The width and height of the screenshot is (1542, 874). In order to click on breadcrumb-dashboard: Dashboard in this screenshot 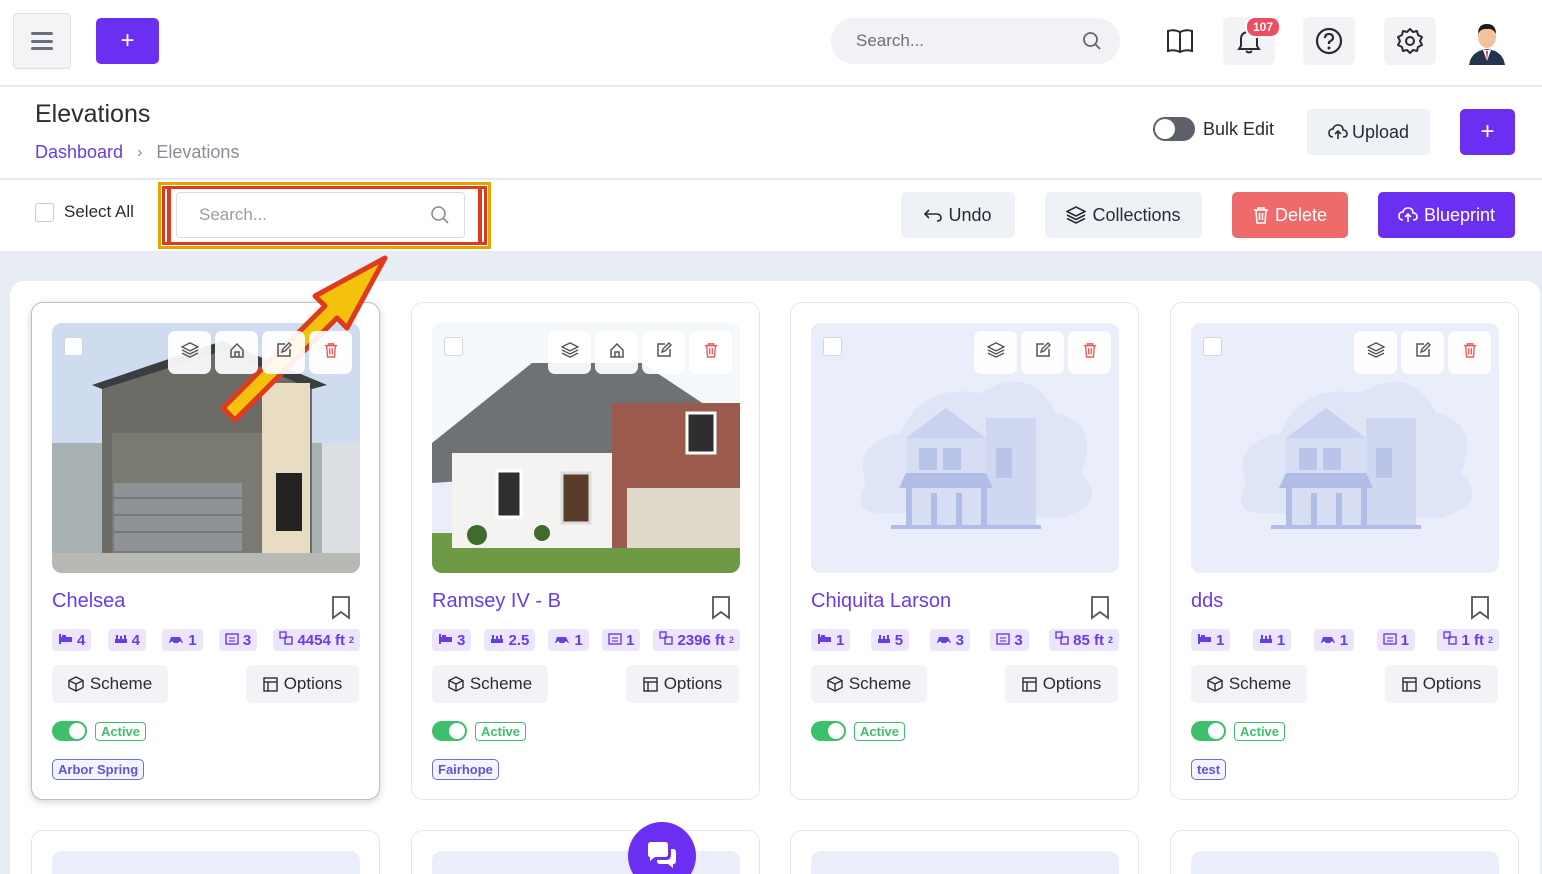, I will do `click(79, 152)`.